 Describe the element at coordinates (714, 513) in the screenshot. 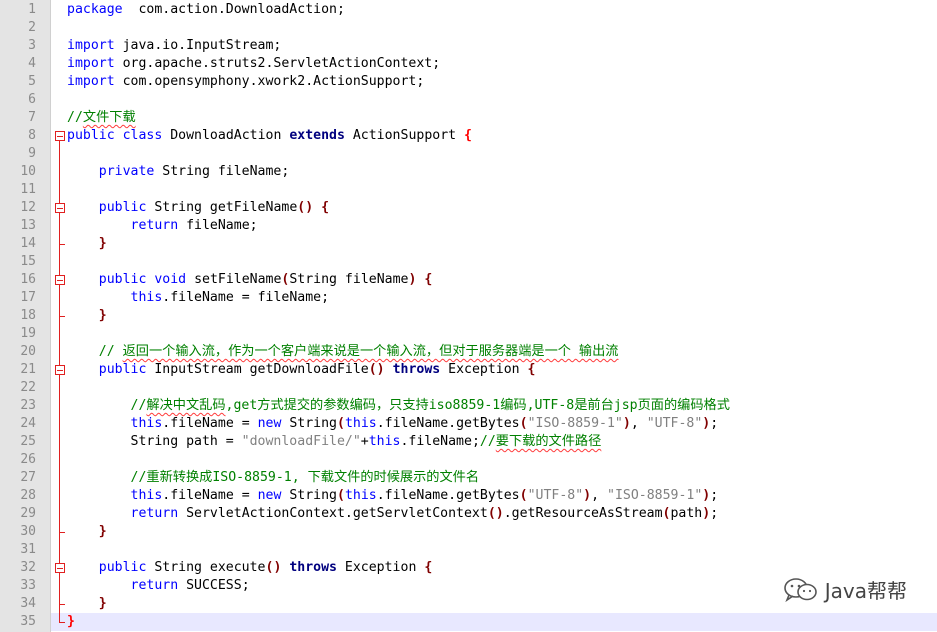

I see `code-token: ;` at that location.